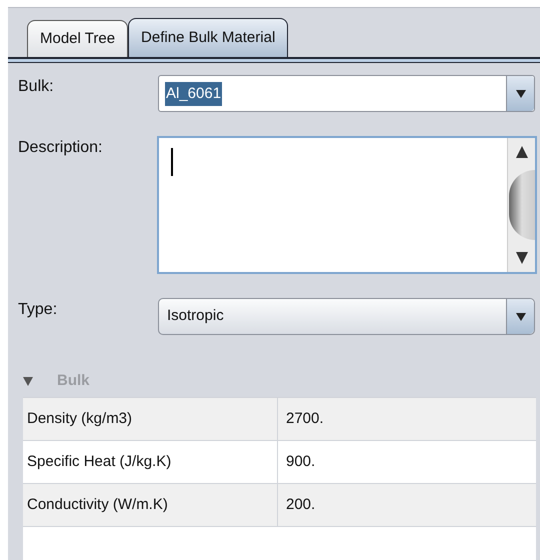  What do you see at coordinates (195, 316) in the screenshot?
I see `dropdown-value: Isotropic` at bounding box center [195, 316].